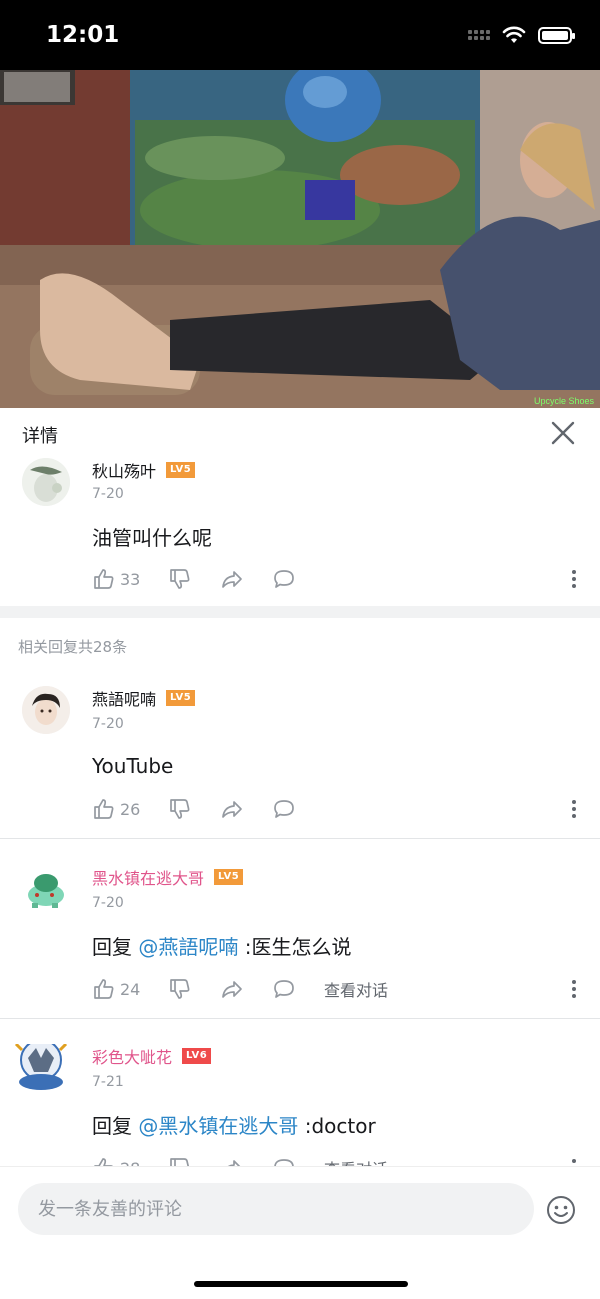 The width and height of the screenshot is (600, 1299). I want to click on home-indicator, so click(301, 1284).